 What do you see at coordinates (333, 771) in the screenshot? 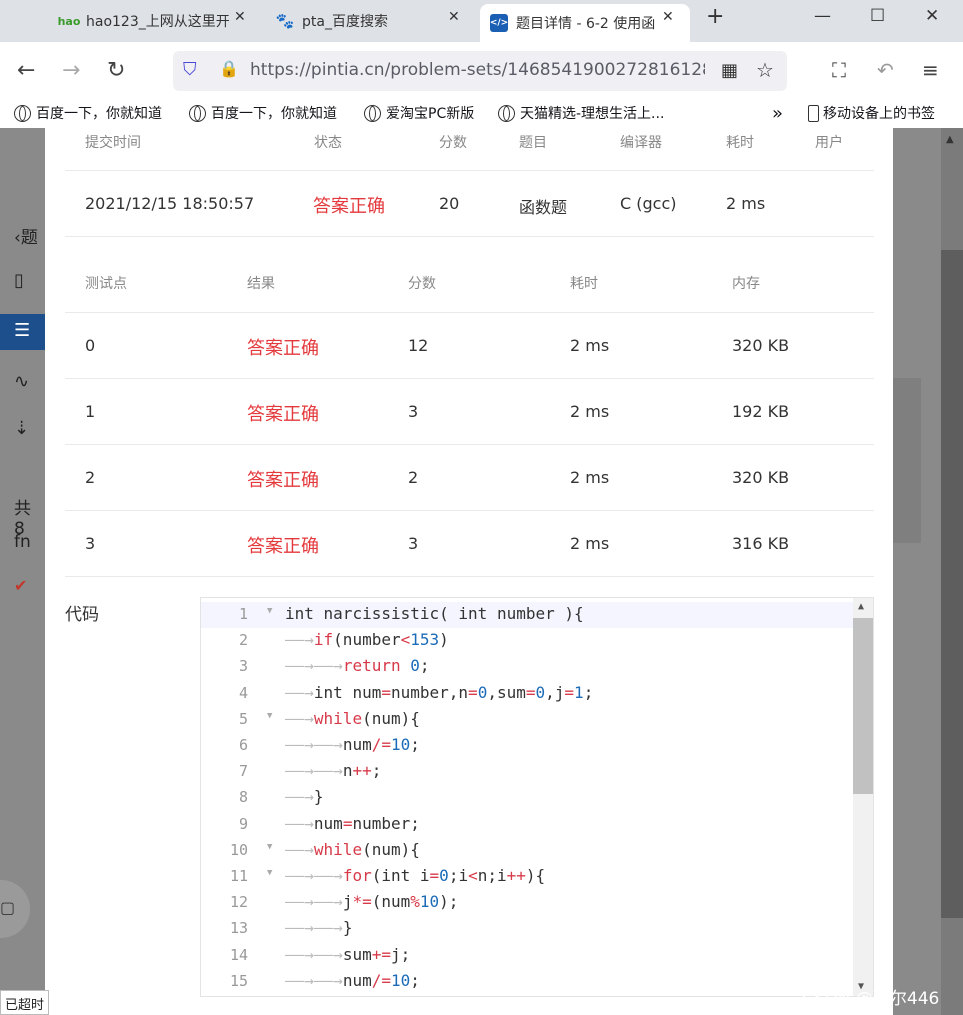
I see `code-text: ——→——→n++;` at bounding box center [333, 771].